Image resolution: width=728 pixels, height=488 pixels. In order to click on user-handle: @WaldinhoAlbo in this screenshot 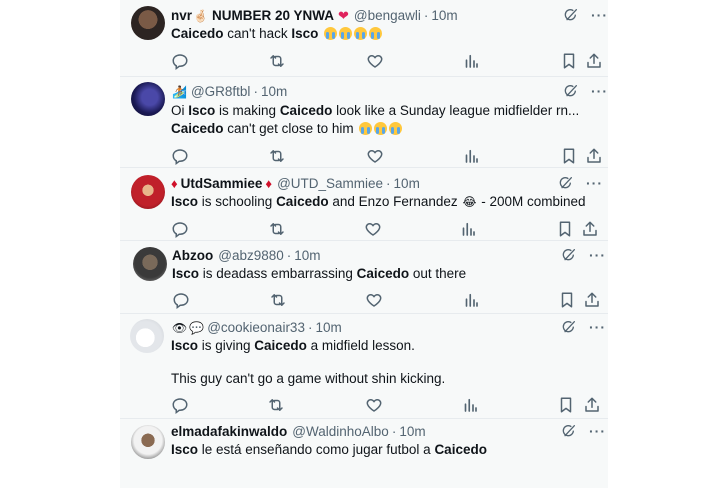, I will do `click(340, 432)`.